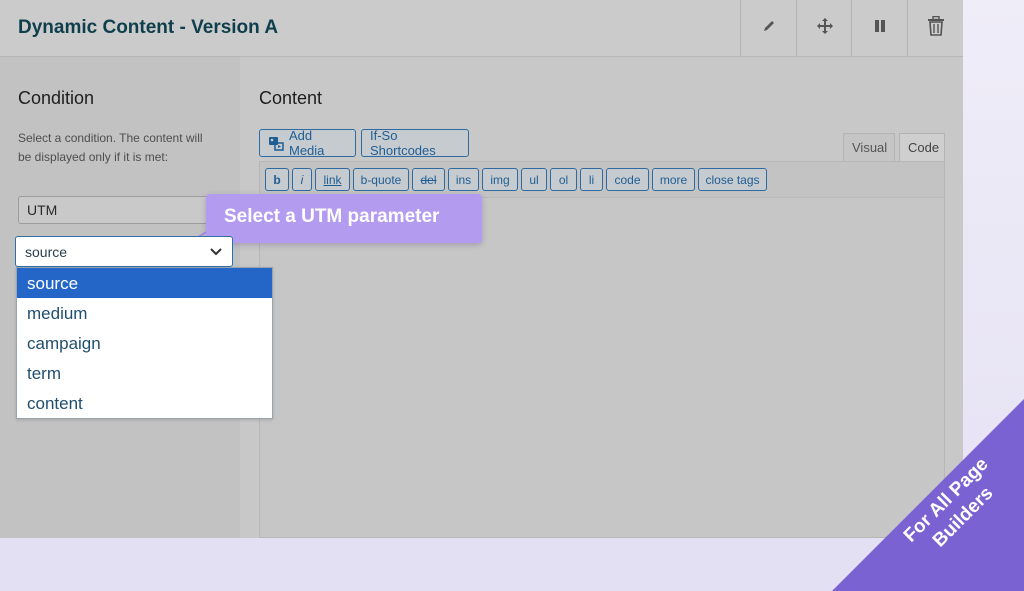 The height and width of the screenshot is (591, 1024). I want to click on tab-visual-label: Visual, so click(870, 147).